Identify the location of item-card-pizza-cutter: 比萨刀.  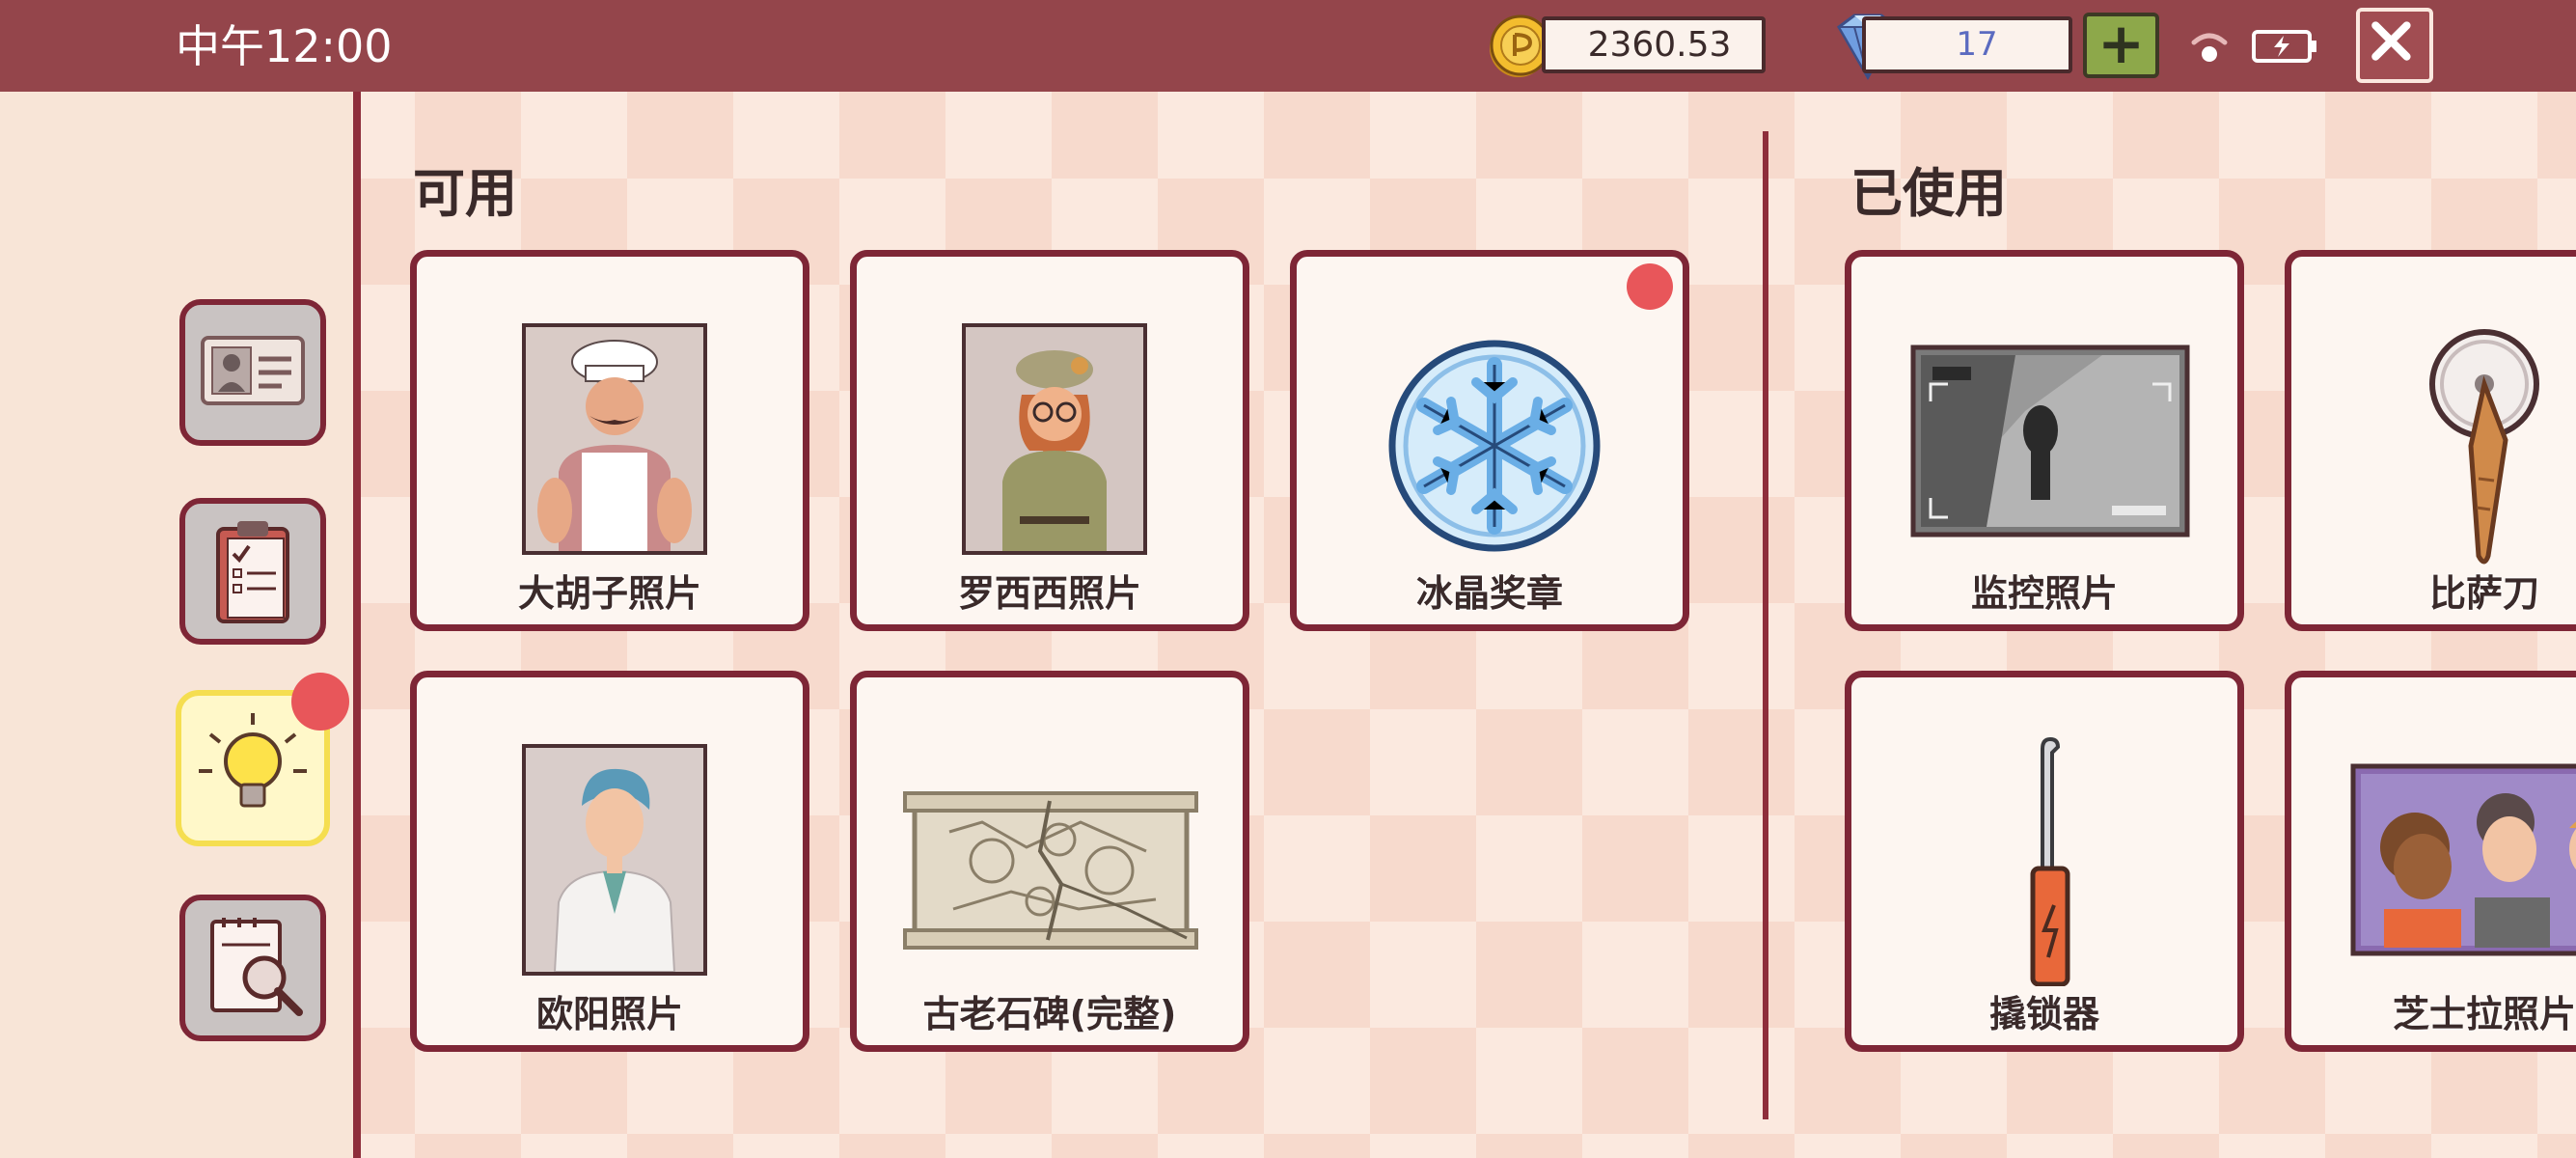
(2430, 440).